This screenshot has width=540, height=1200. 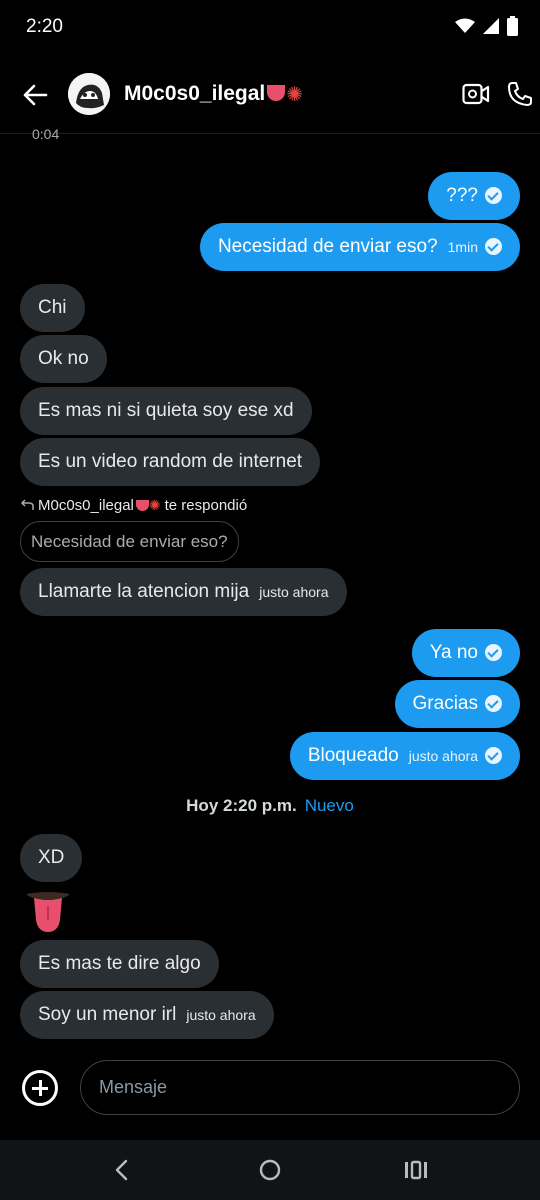 I want to click on message-incoming: Chi, so click(x=52, y=308).